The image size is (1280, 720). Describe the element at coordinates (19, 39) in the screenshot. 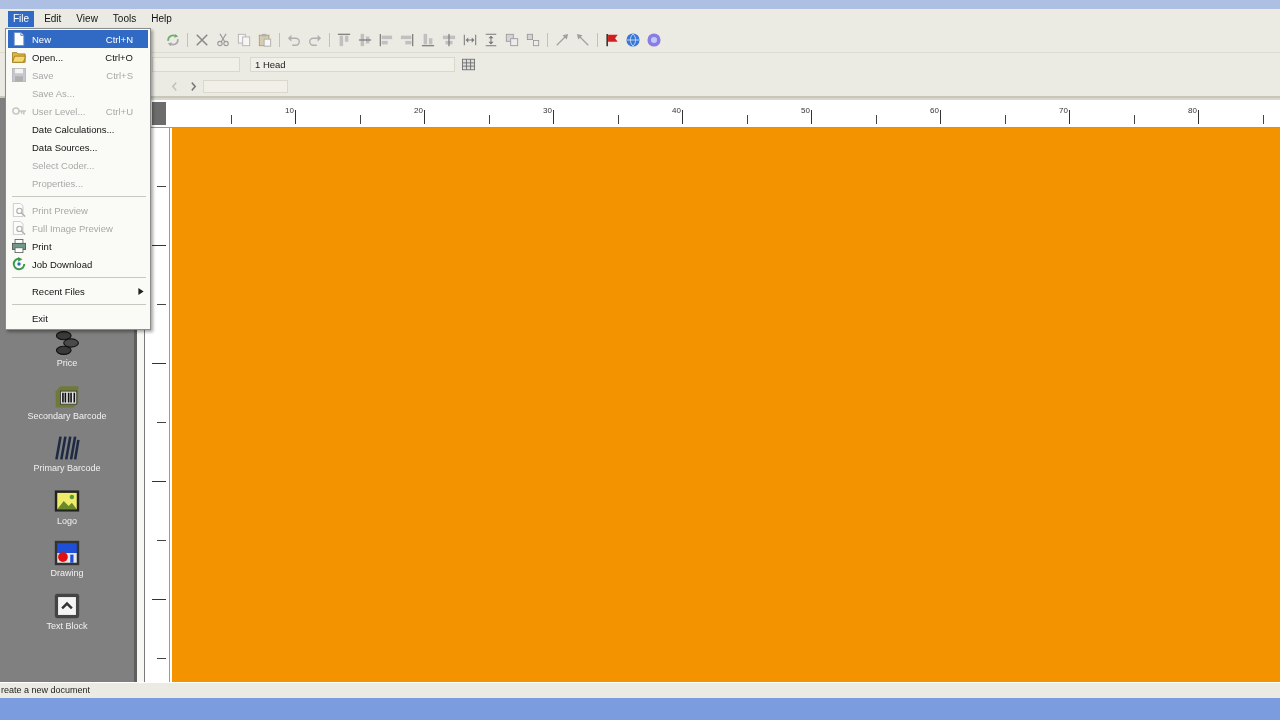

I see `document-icon` at that location.